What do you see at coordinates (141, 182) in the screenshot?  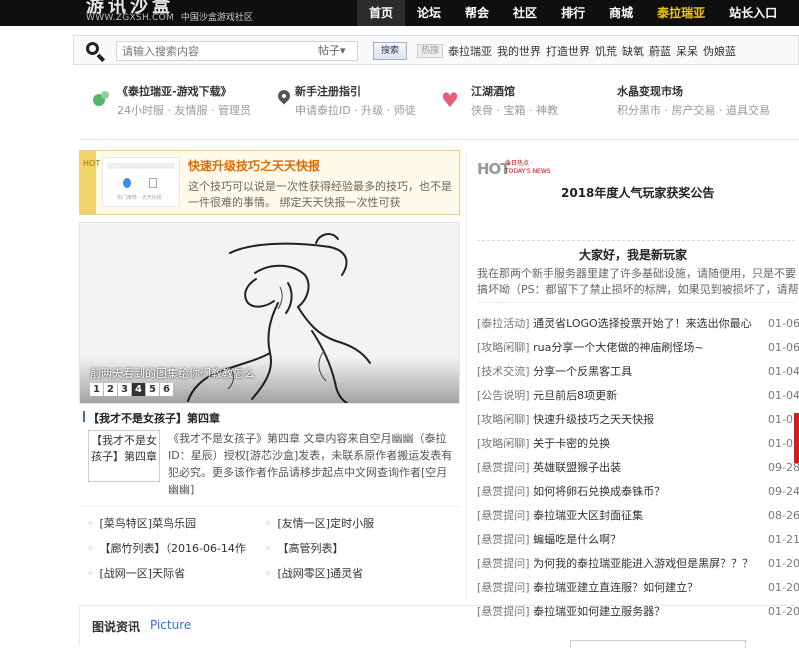 I see `feature-thumbnail: 热门推荐 · 天天快报` at bounding box center [141, 182].